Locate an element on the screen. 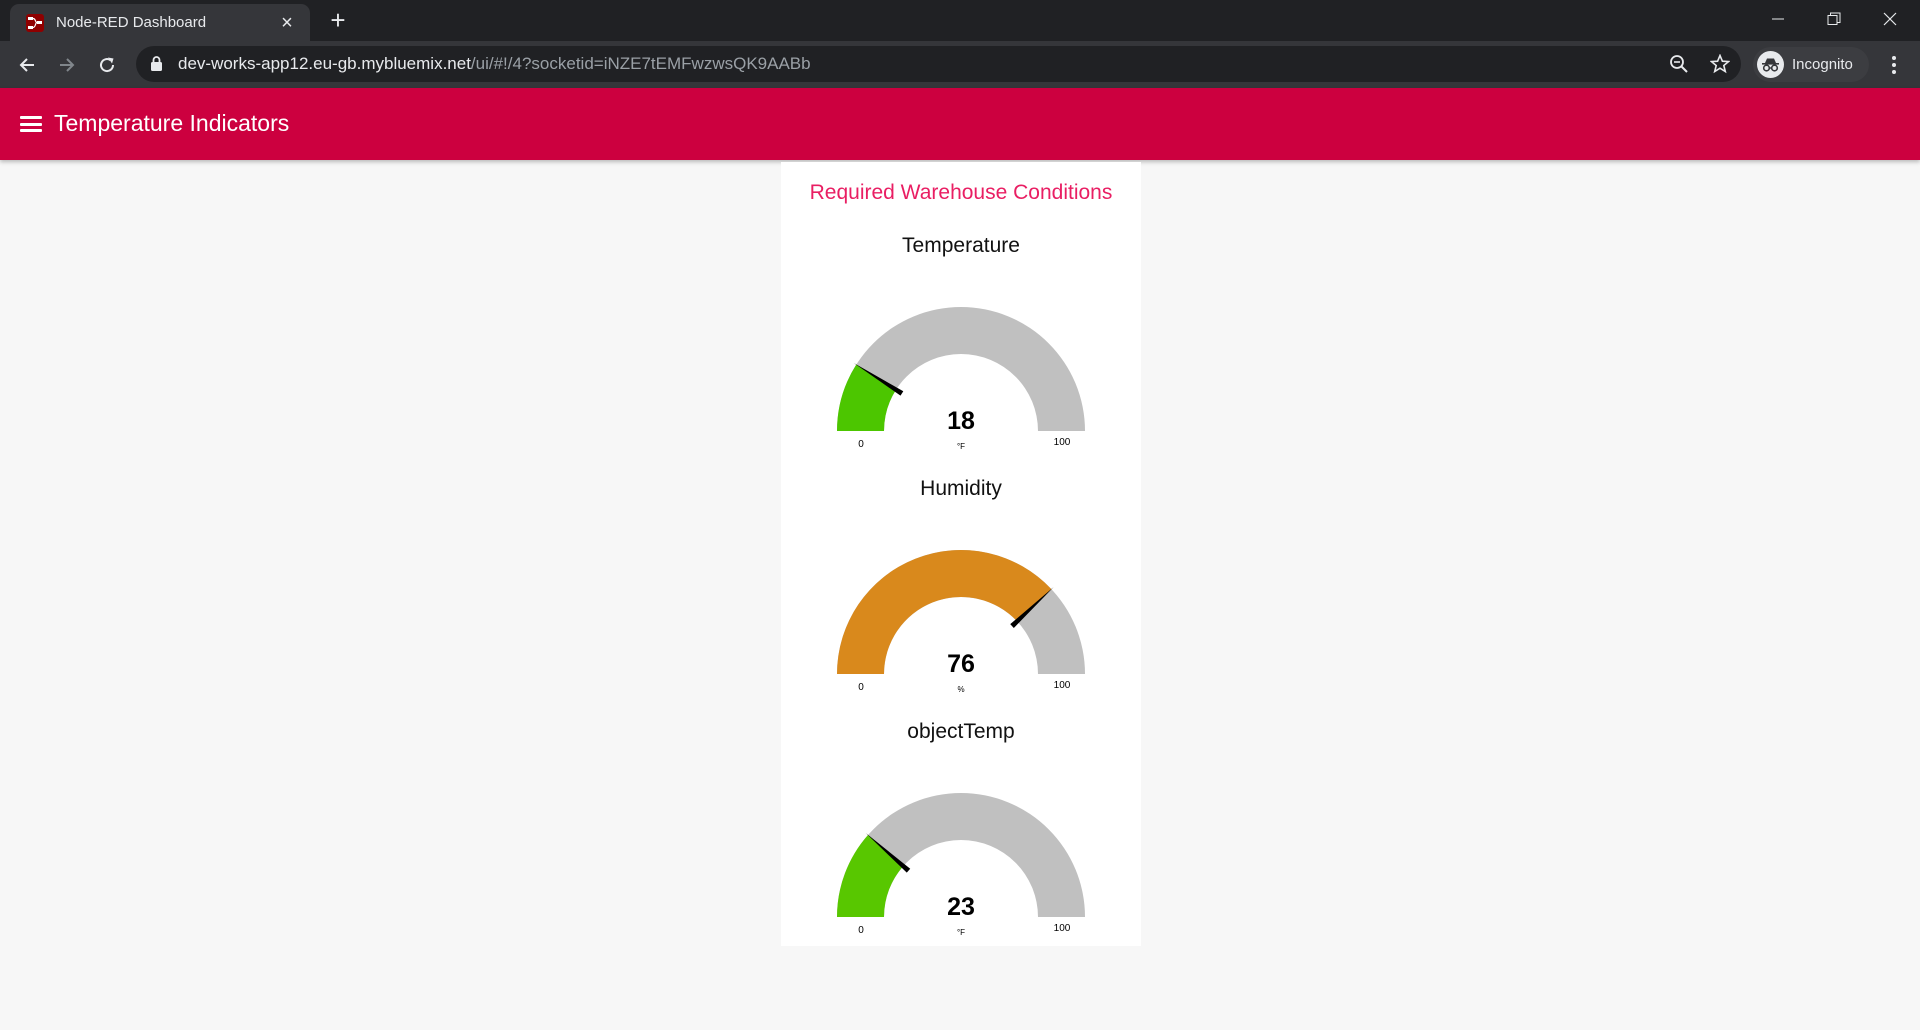 This screenshot has height=1030, width=1920. minimize-button is located at coordinates (1778, 19).